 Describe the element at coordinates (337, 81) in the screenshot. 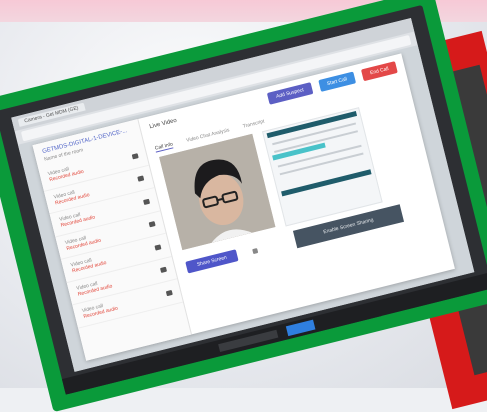

I see `start-call-button: Start Call` at that location.